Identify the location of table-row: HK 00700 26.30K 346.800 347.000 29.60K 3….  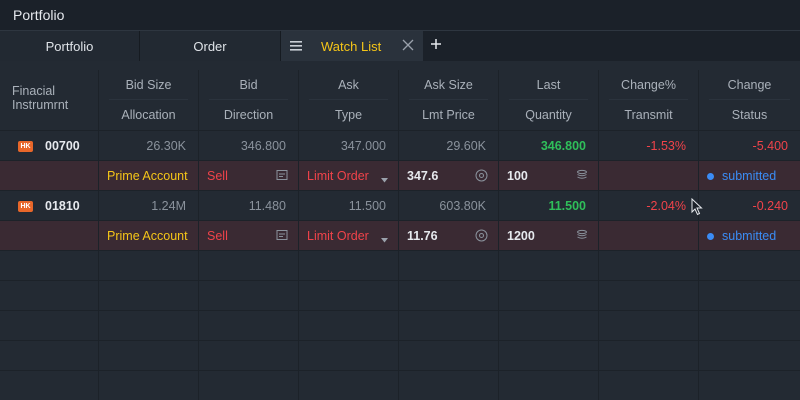
(400, 146).